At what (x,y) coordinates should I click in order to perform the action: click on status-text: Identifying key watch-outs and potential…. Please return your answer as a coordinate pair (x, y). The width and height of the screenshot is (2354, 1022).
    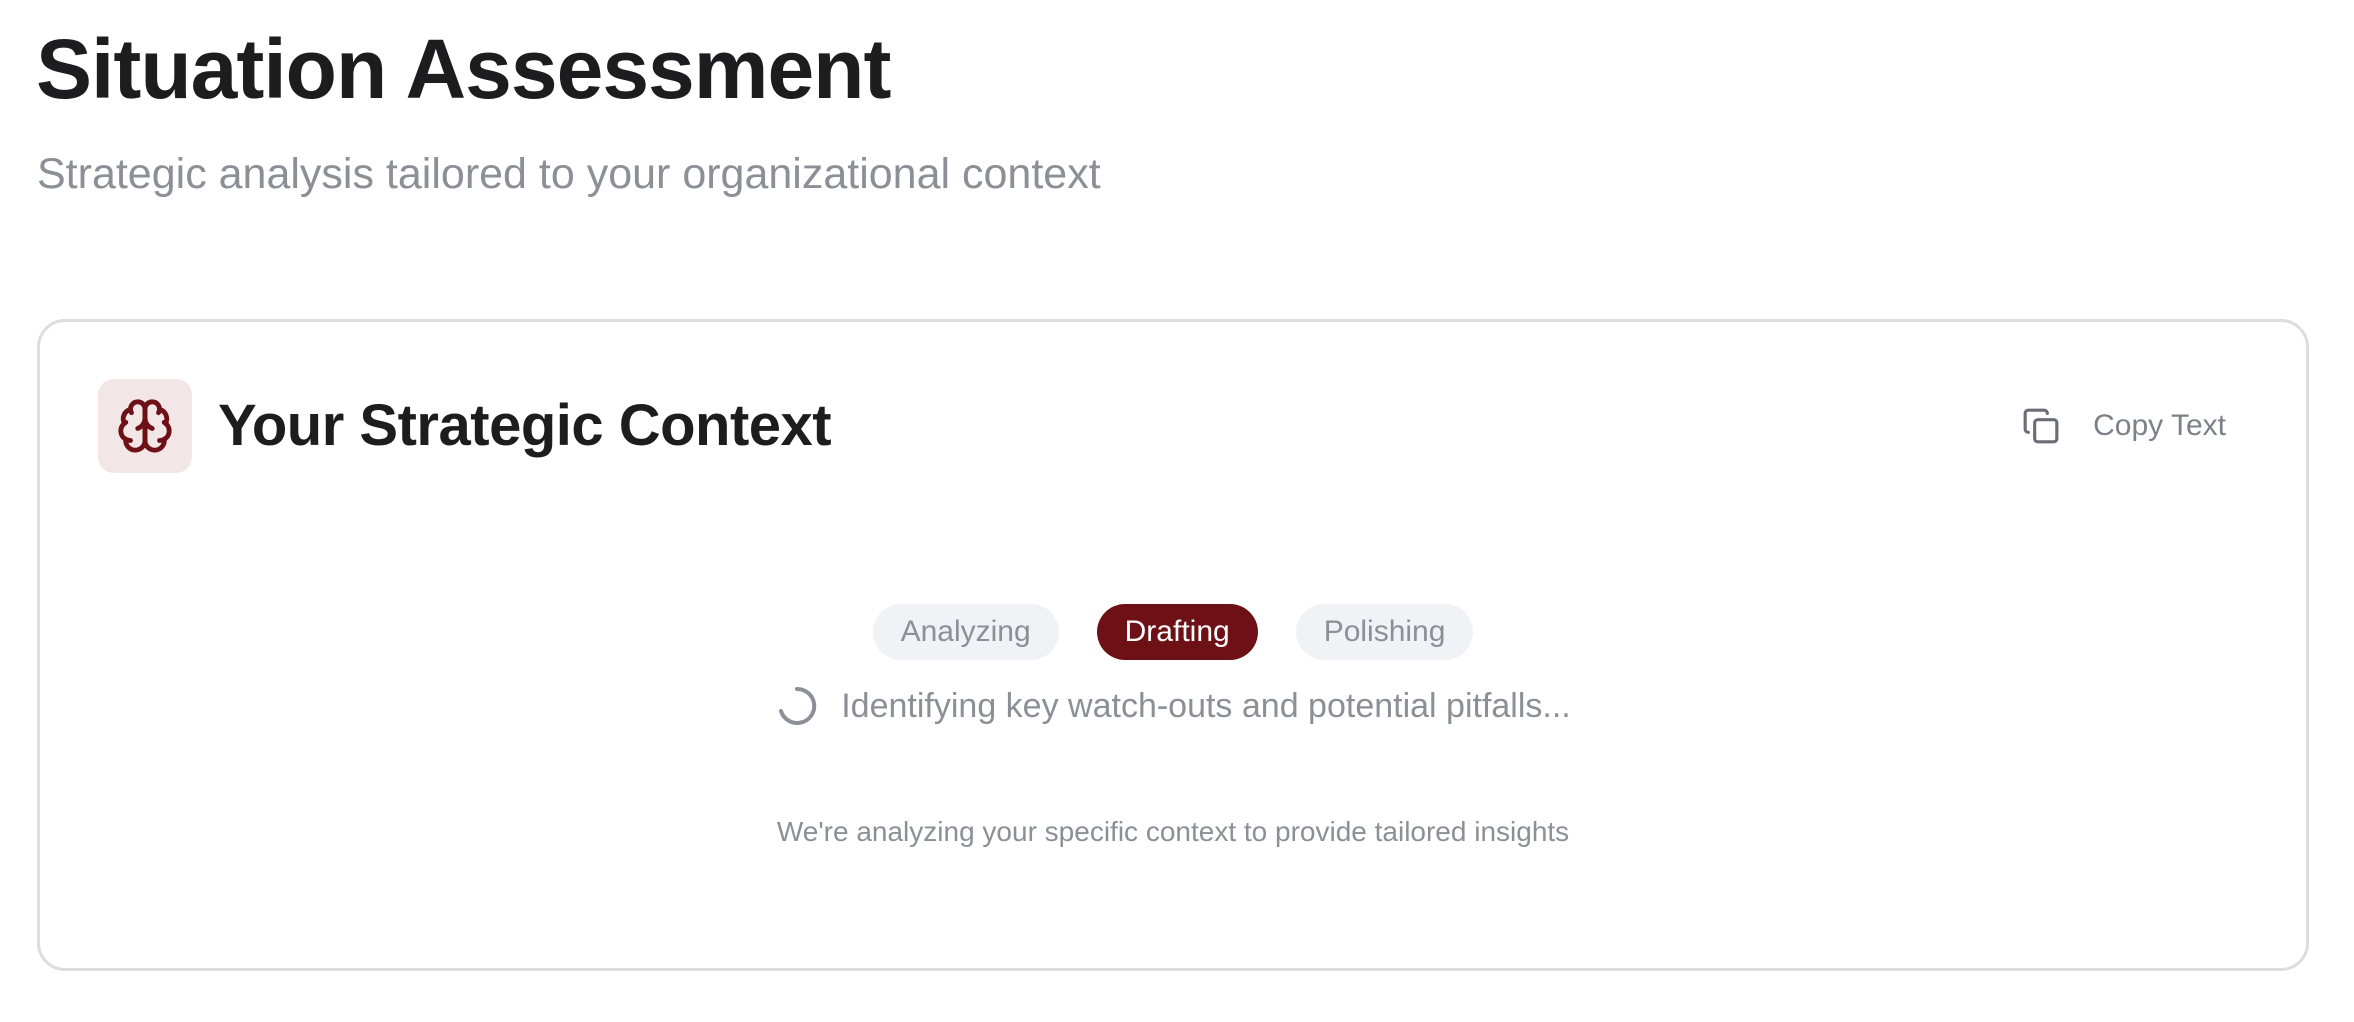
    Looking at the image, I should click on (1206, 706).